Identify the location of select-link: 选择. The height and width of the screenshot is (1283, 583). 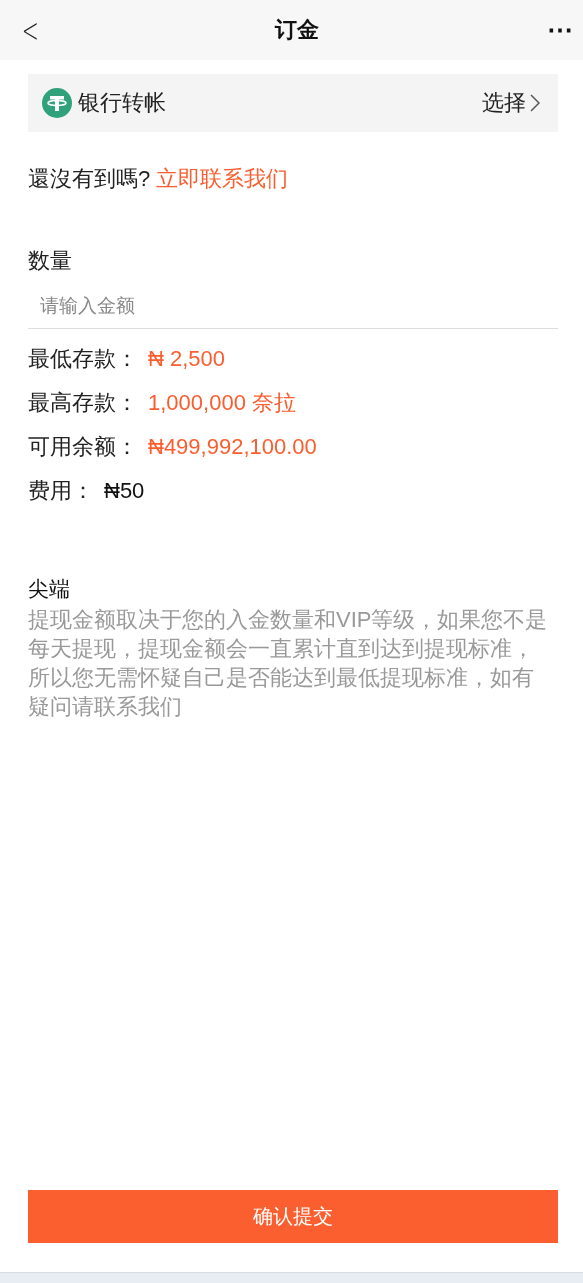
(511, 103).